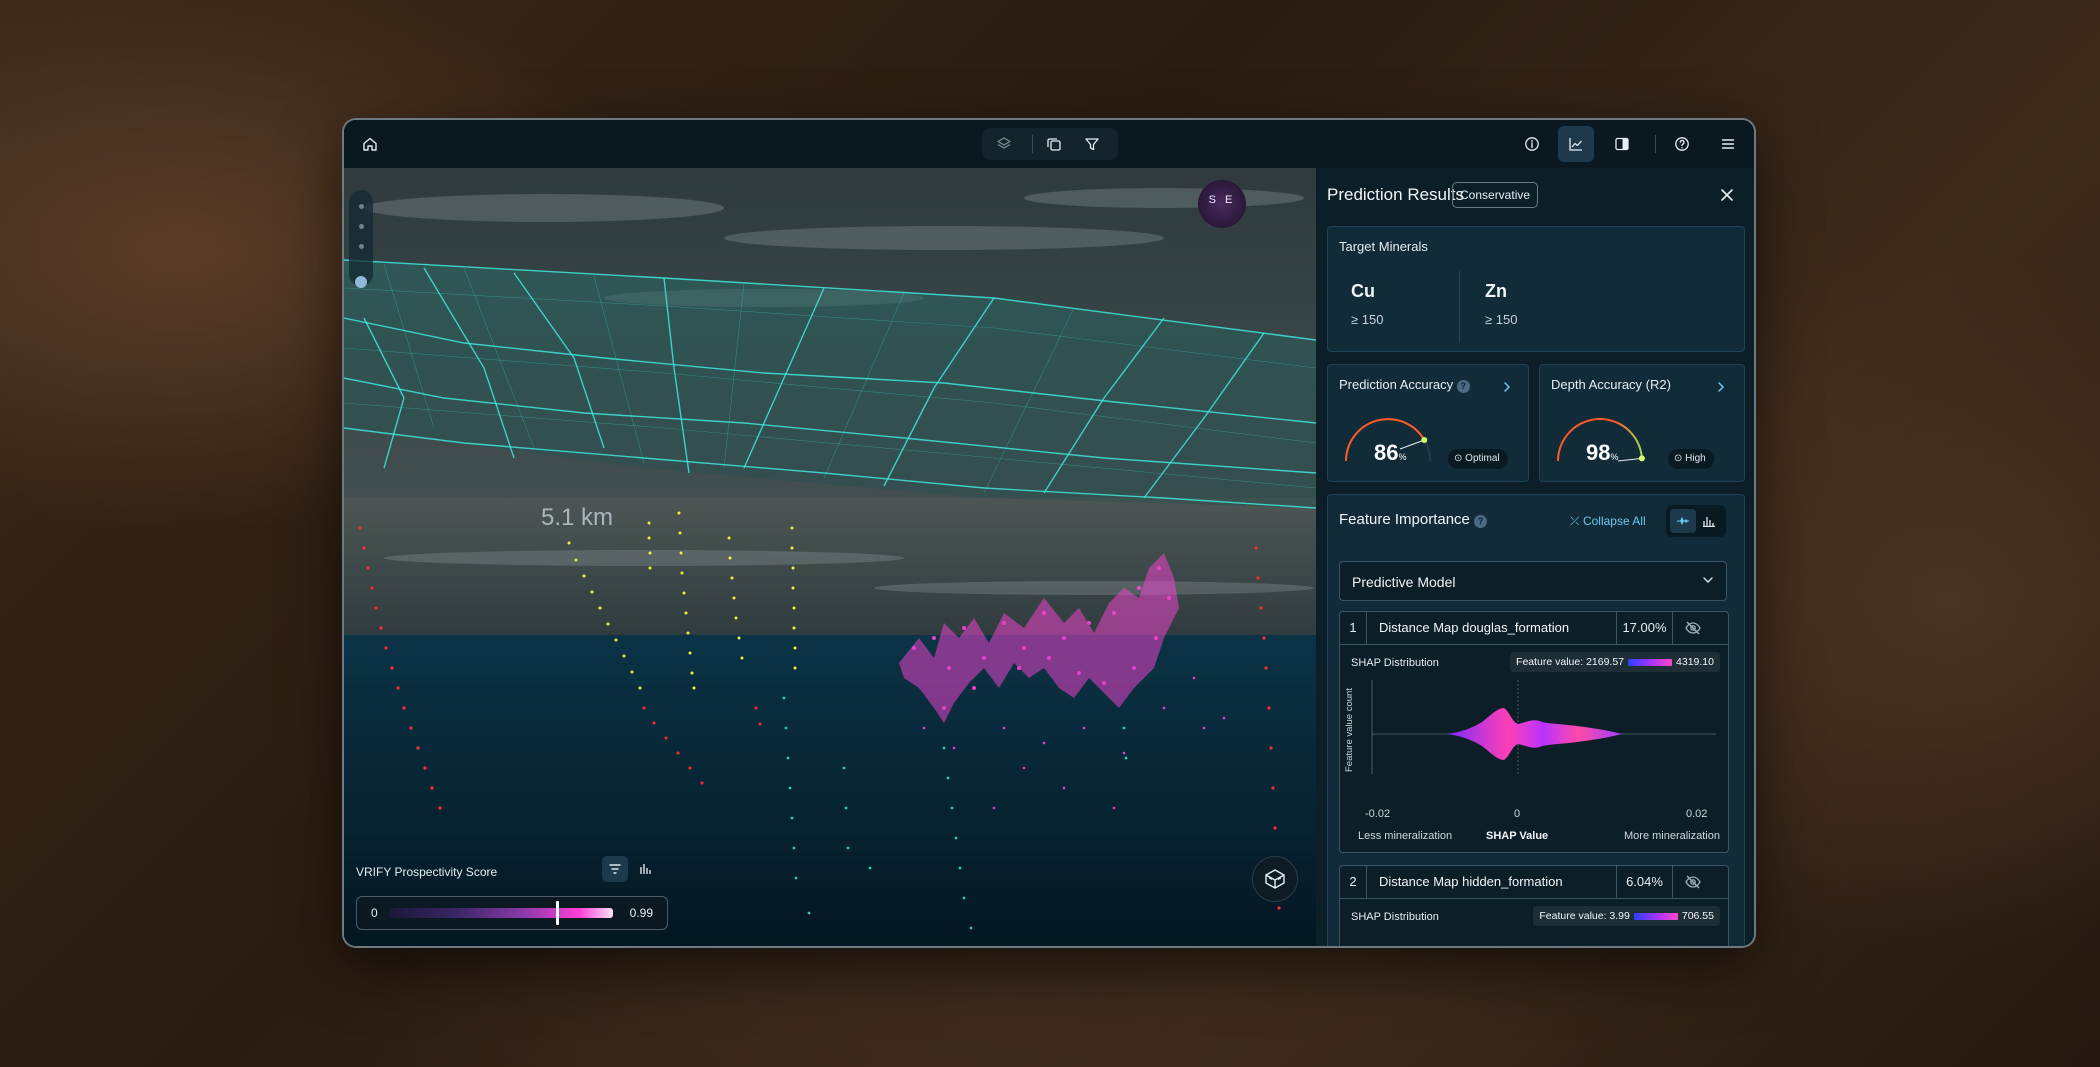 This screenshot has height=1067, width=2100. I want to click on depth-accuracy-card: Depth Accuracy (R2) 98% ⊙ High, so click(1642, 423).